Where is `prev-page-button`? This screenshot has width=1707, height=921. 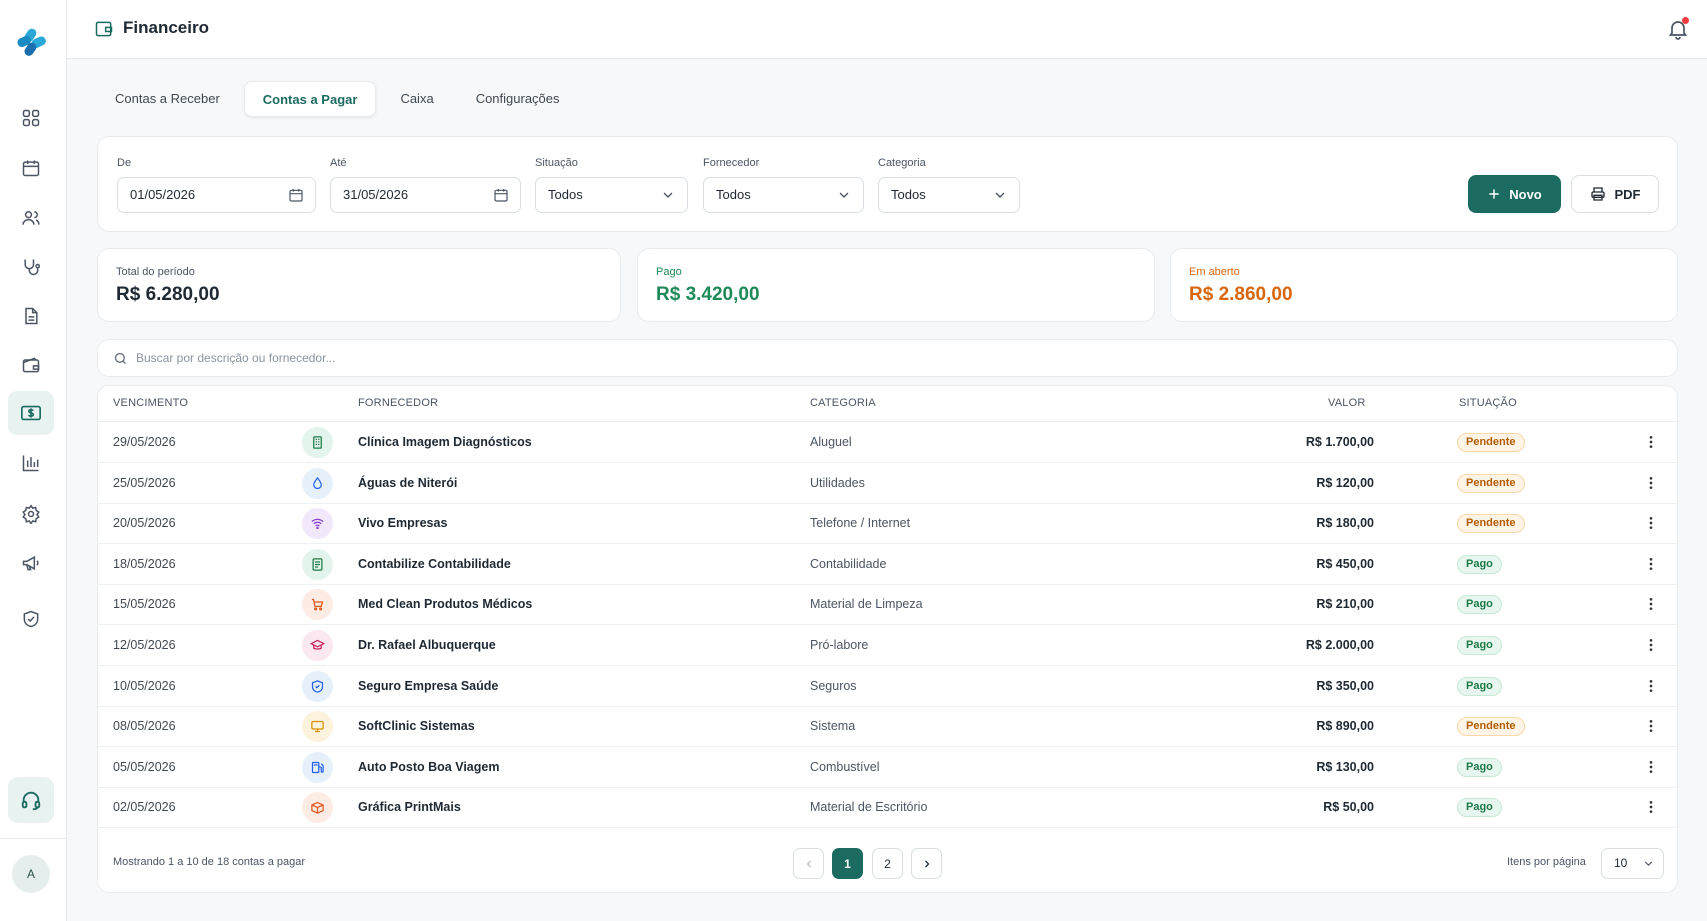 prev-page-button is located at coordinates (808, 863).